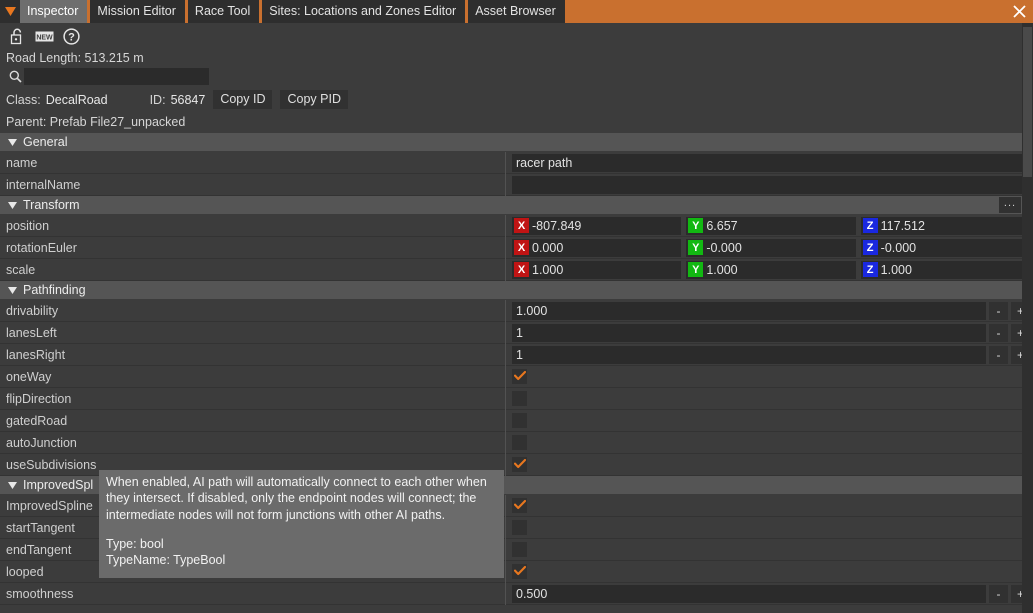  What do you see at coordinates (519, 527) in the screenshot?
I see `starttangent-checkbox` at bounding box center [519, 527].